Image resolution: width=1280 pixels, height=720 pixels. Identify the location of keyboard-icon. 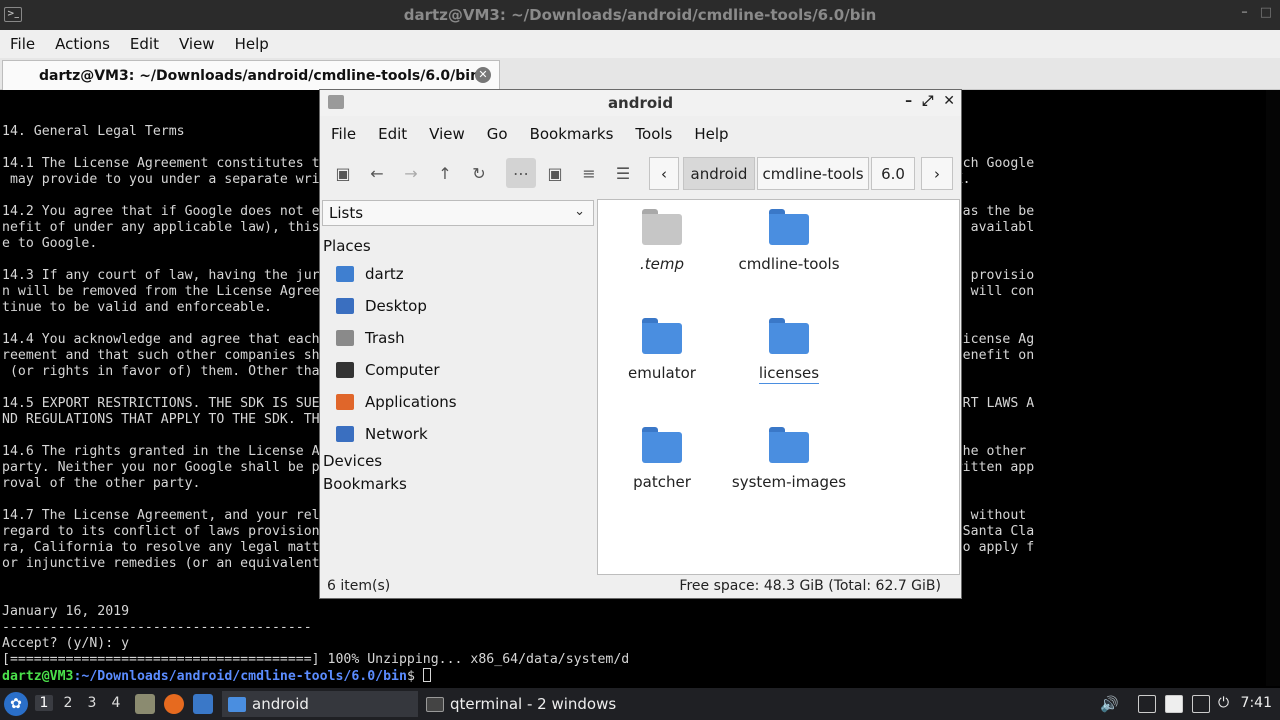
(1147, 704).